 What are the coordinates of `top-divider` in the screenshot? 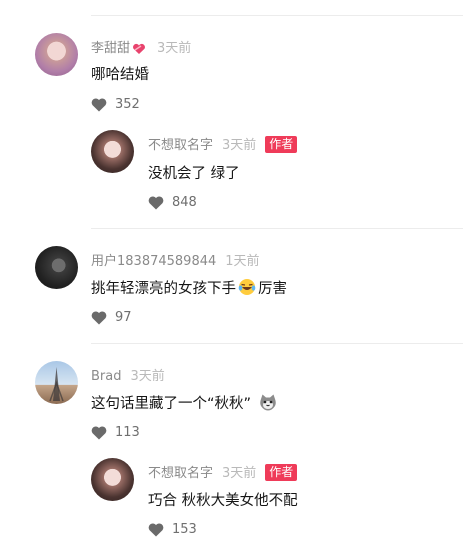 It's located at (277, 15).